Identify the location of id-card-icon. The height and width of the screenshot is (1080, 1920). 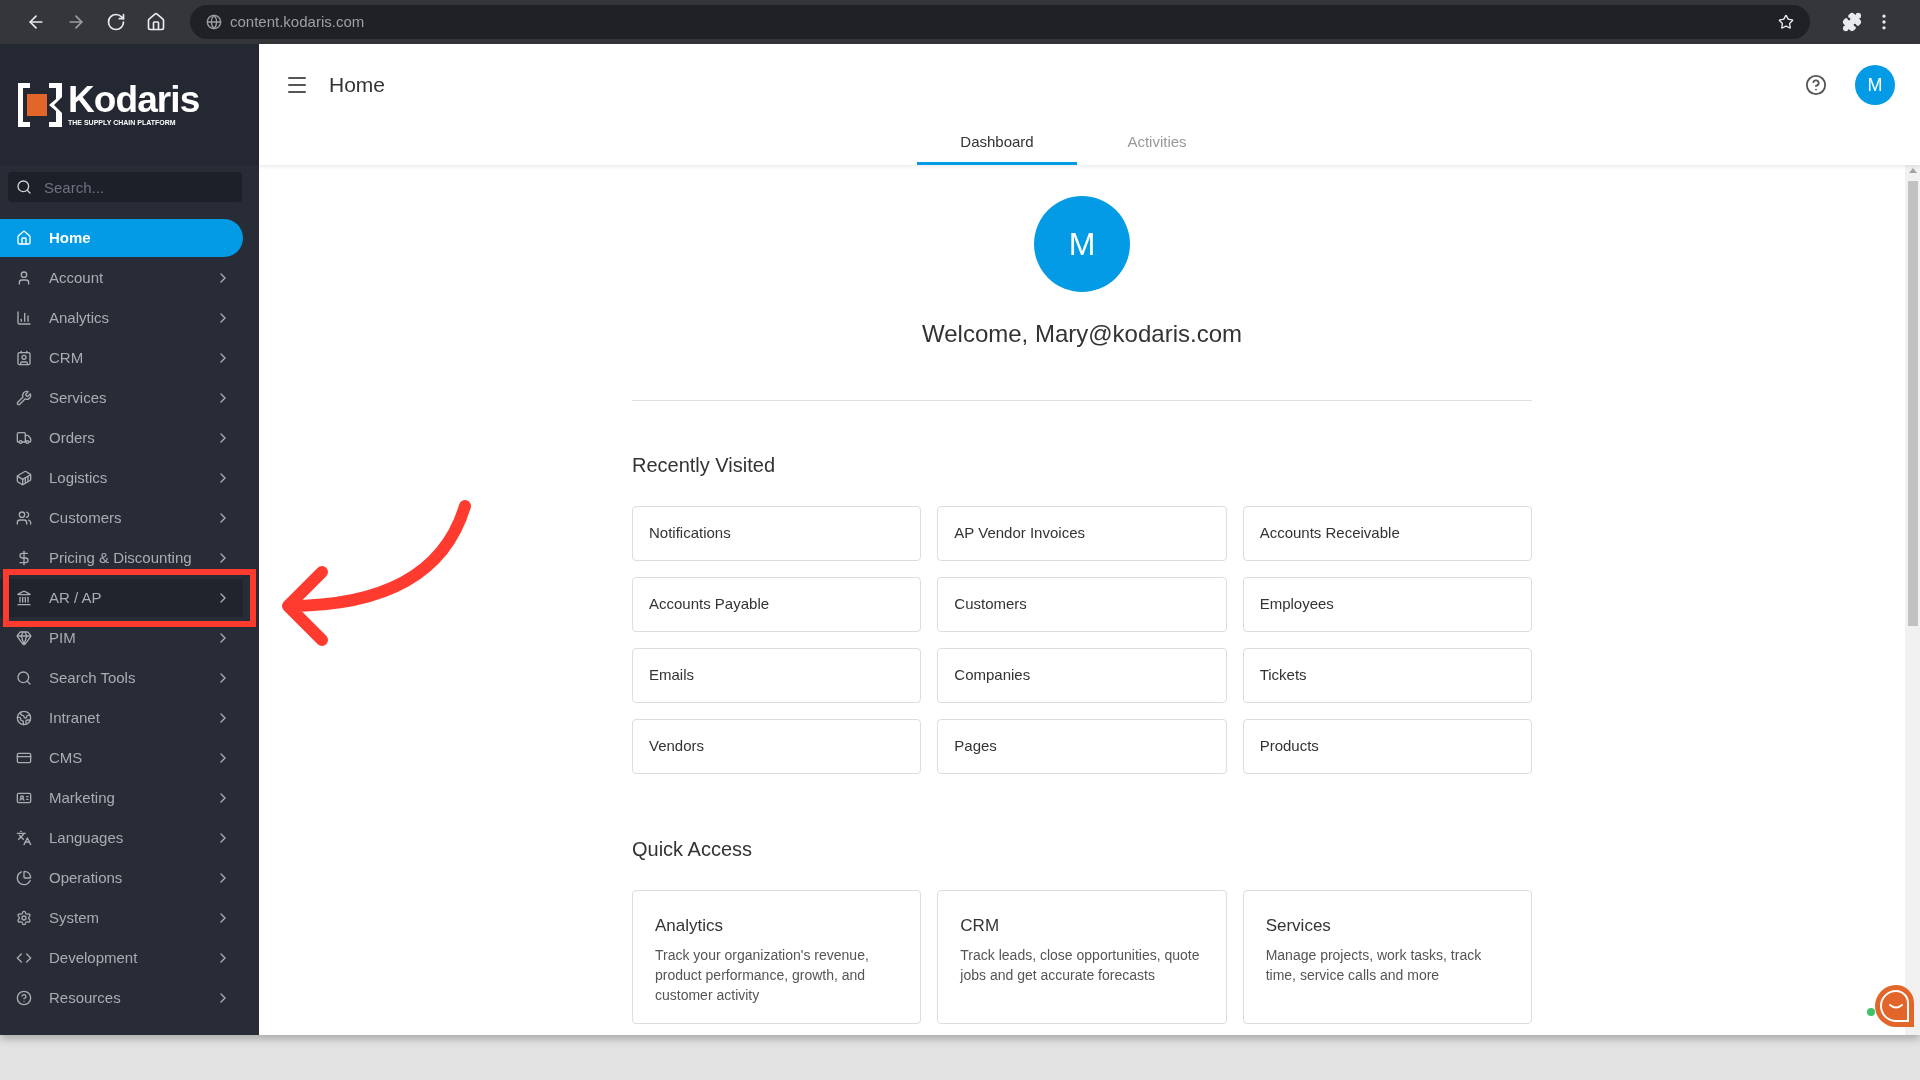
(24, 798).